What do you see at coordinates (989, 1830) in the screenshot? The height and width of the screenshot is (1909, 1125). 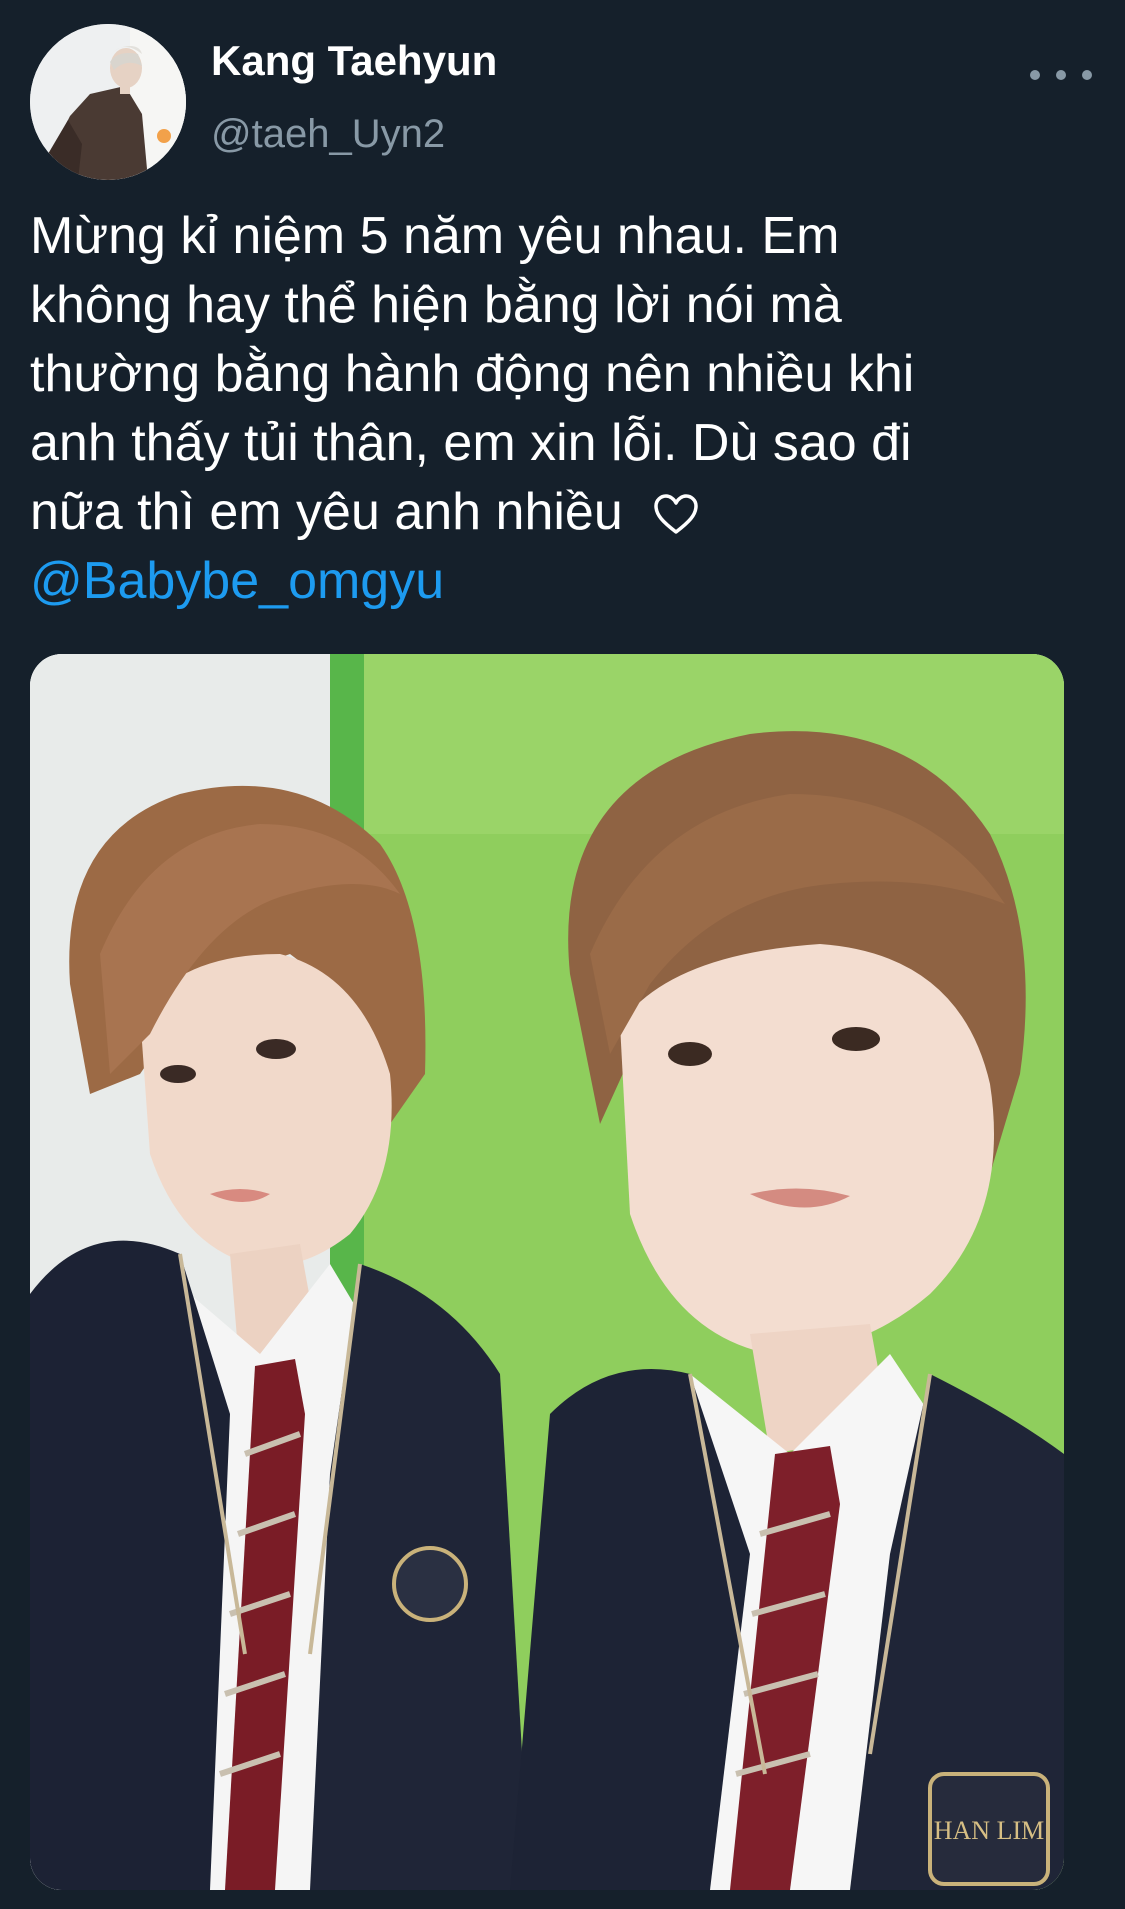 I see `badge-text: HAN LIM` at bounding box center [989, 1830].